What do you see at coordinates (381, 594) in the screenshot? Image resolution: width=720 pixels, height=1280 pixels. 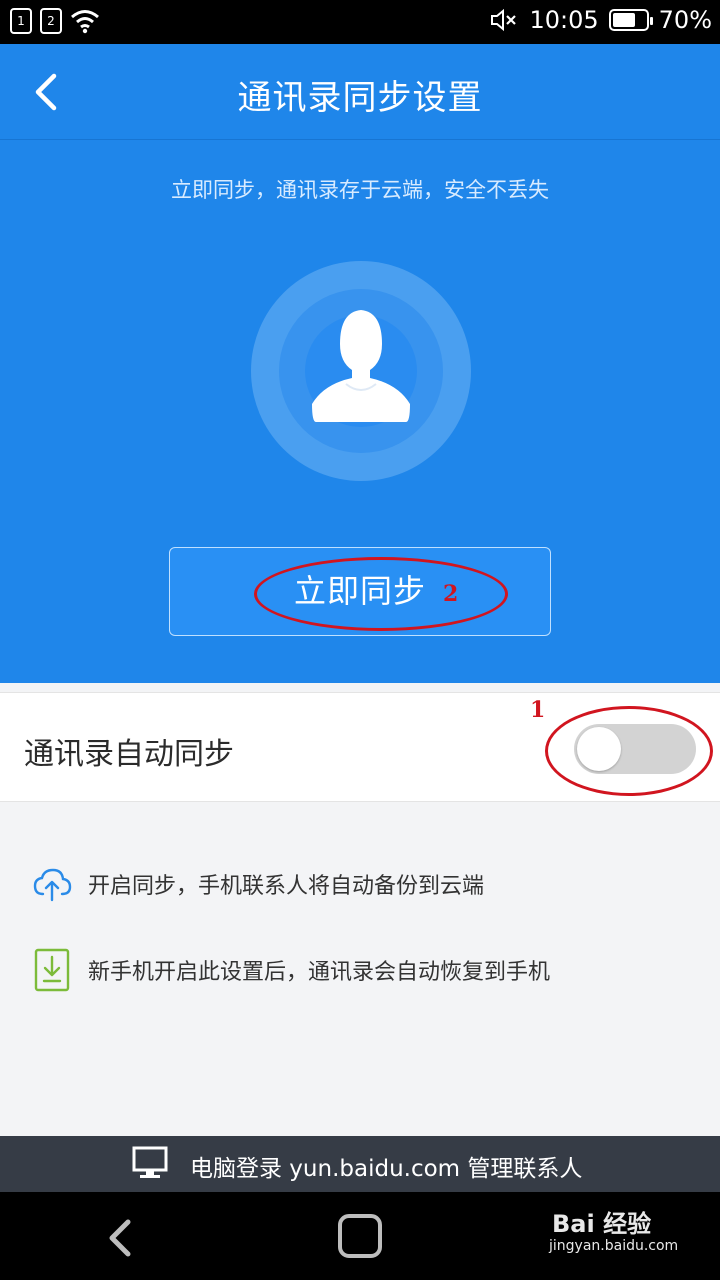 I see `annotation-ellipse-sync` at bounding box center [381, 594].